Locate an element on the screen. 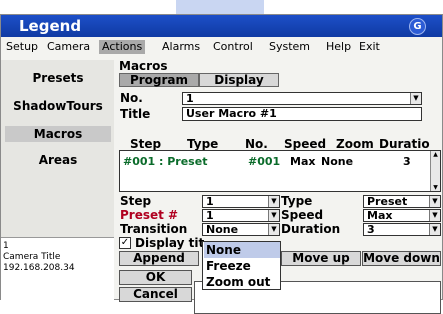  row-no: #001 is located at coordinates (264, 161).